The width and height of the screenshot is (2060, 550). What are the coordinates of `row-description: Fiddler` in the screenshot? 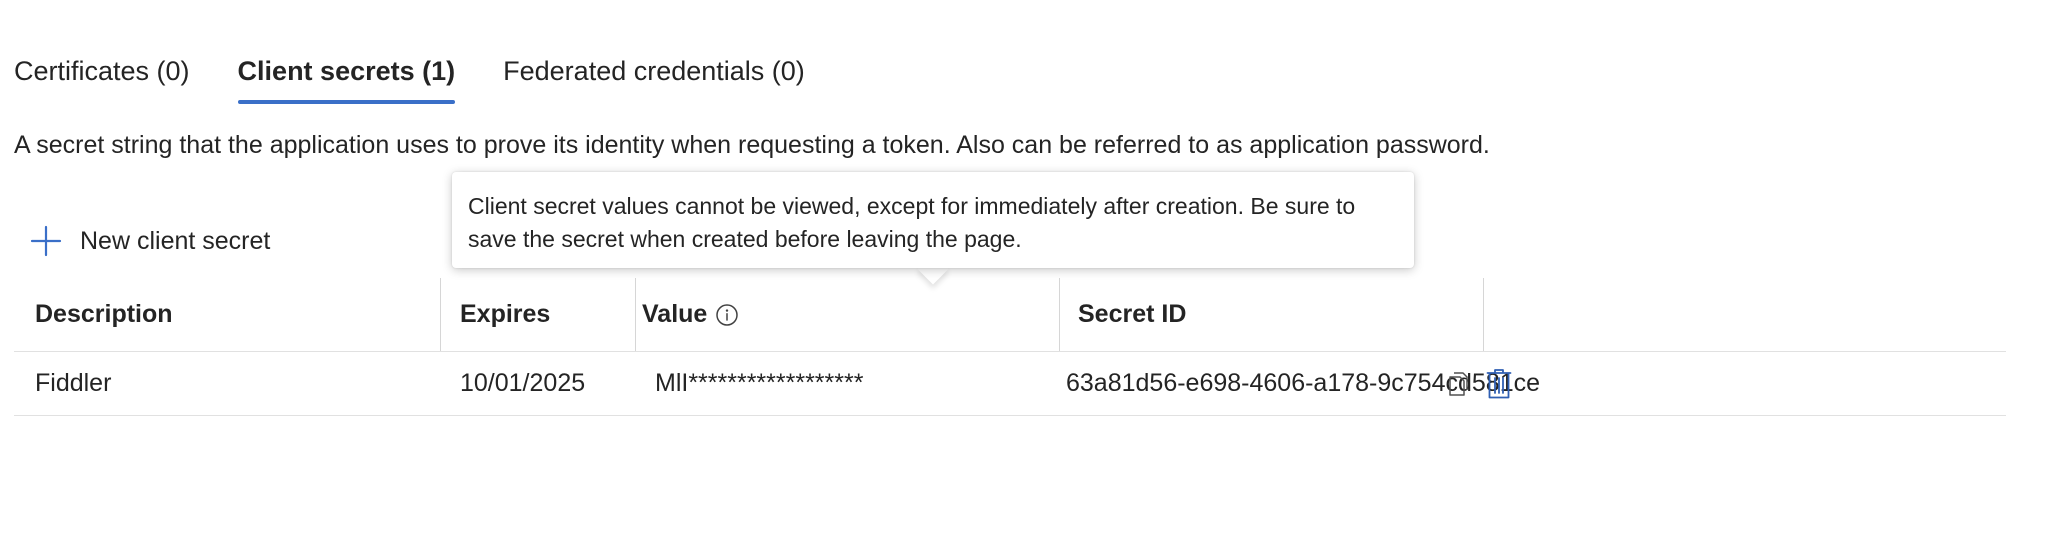 It's located at (73, 383).